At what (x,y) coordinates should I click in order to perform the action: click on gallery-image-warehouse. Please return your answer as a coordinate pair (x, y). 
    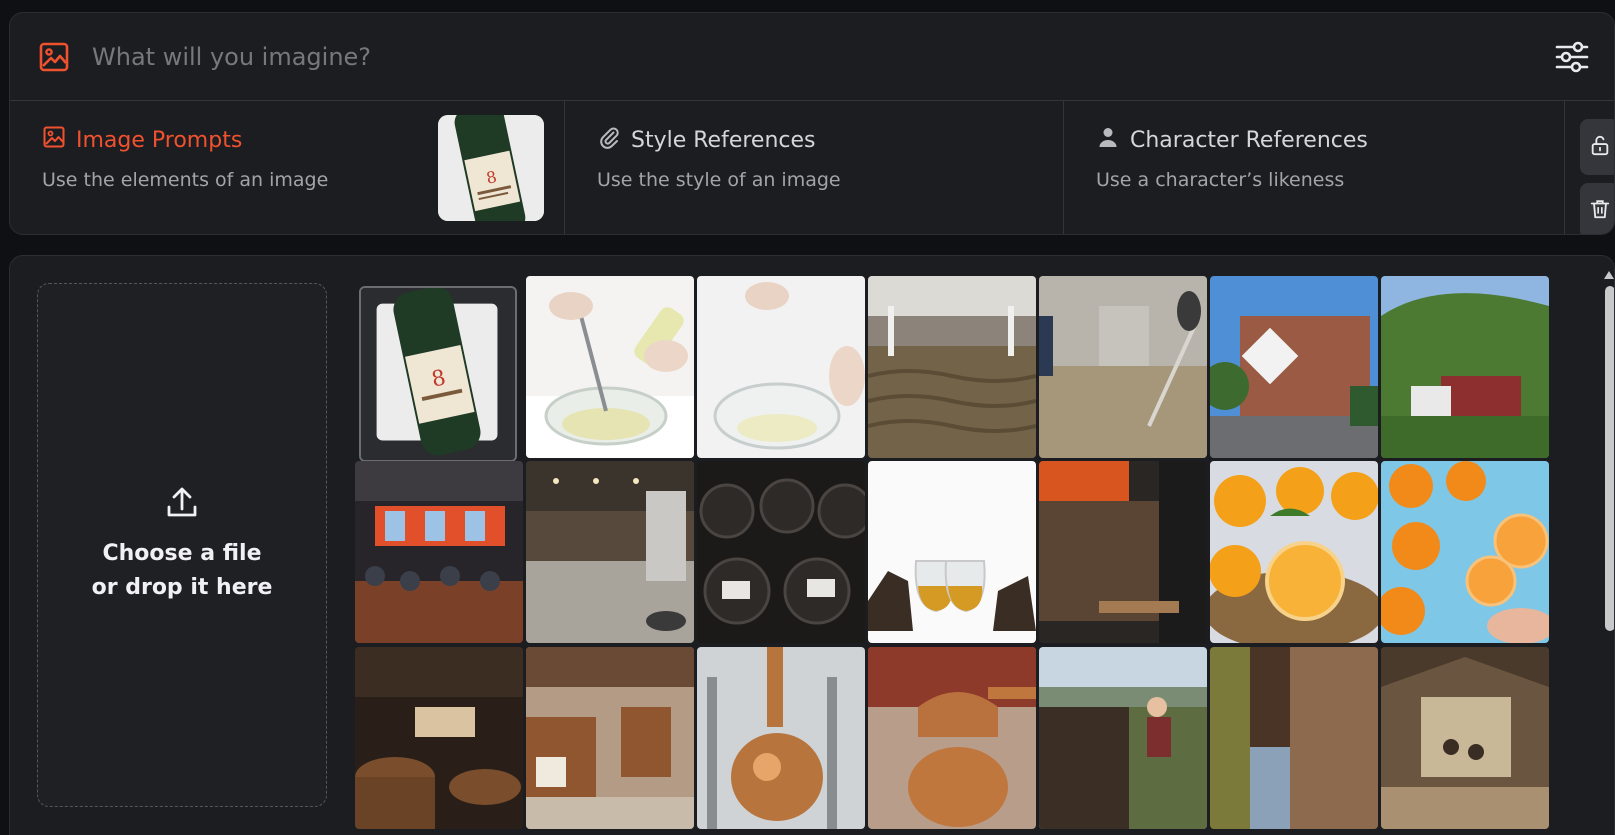
    Looking at the image, I should click on (610, 552).